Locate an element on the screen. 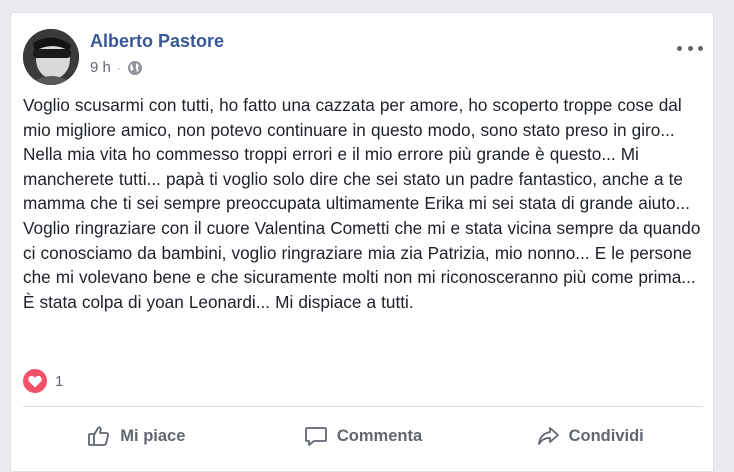 This screenshot has height=472, width=734. globe-icon is located at coordinates (135, 68).